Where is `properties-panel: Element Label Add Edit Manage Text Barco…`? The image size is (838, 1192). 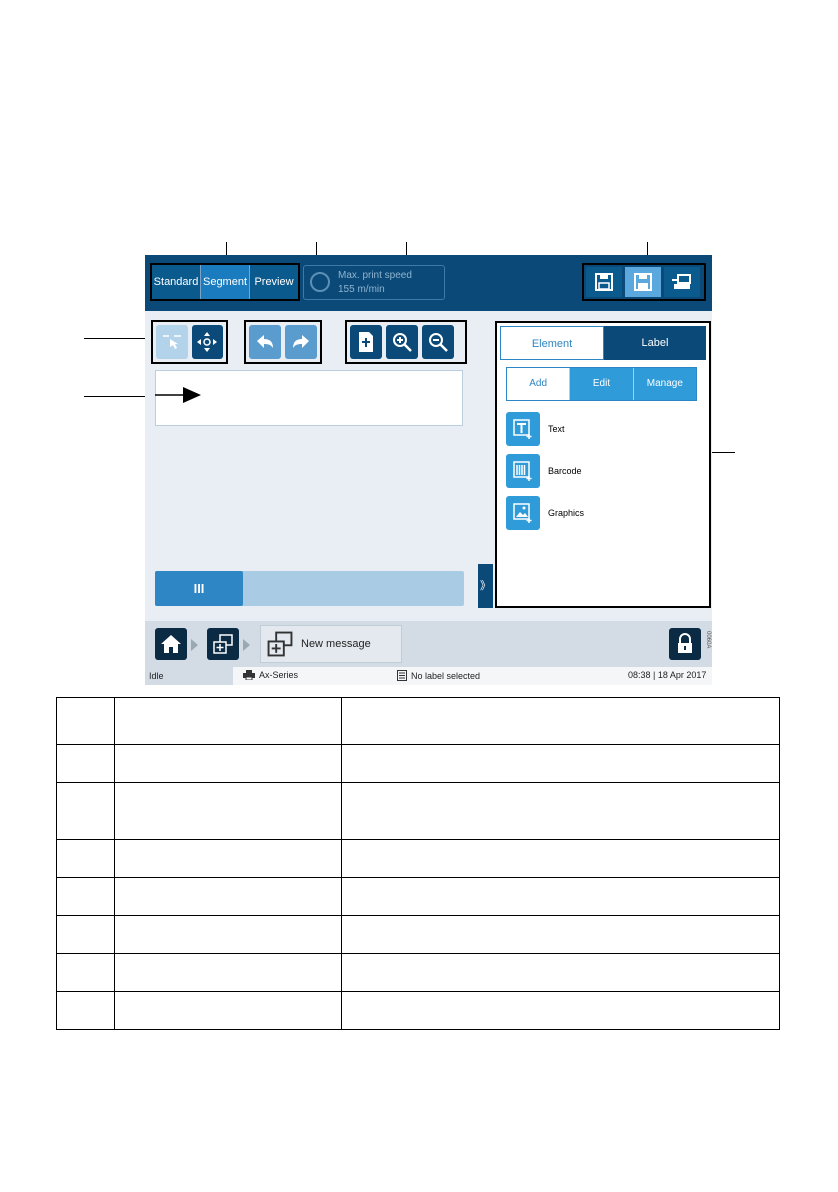 properties-panel: Element Label Add Edit Manage Text Barco… is located at coordinates (603, 464).